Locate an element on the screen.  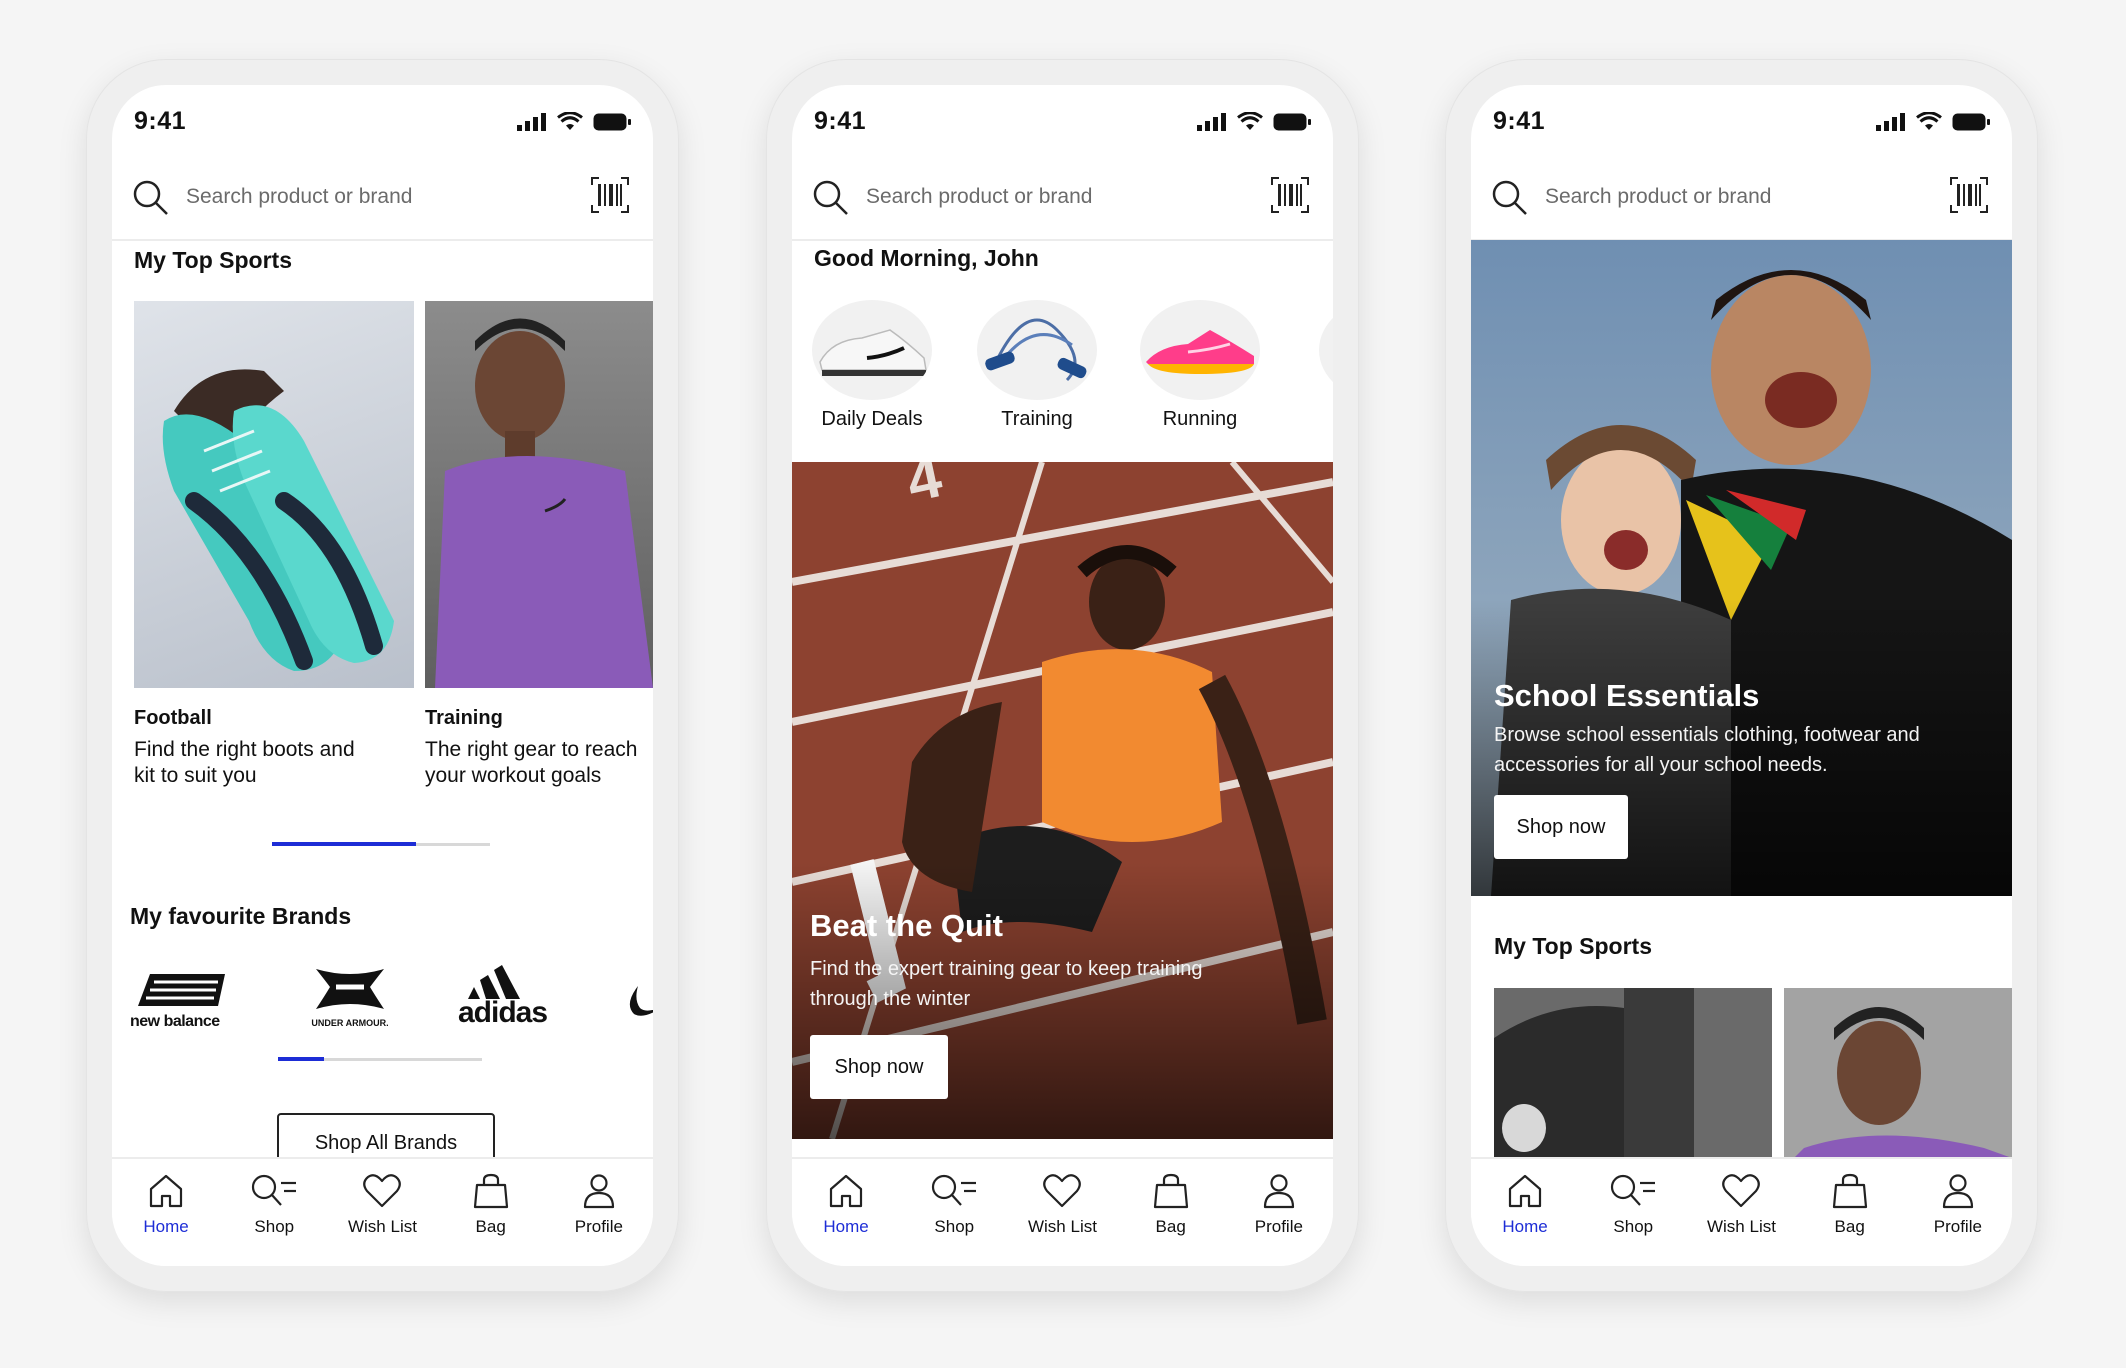
search-icon is located at coordinates (830, 197).